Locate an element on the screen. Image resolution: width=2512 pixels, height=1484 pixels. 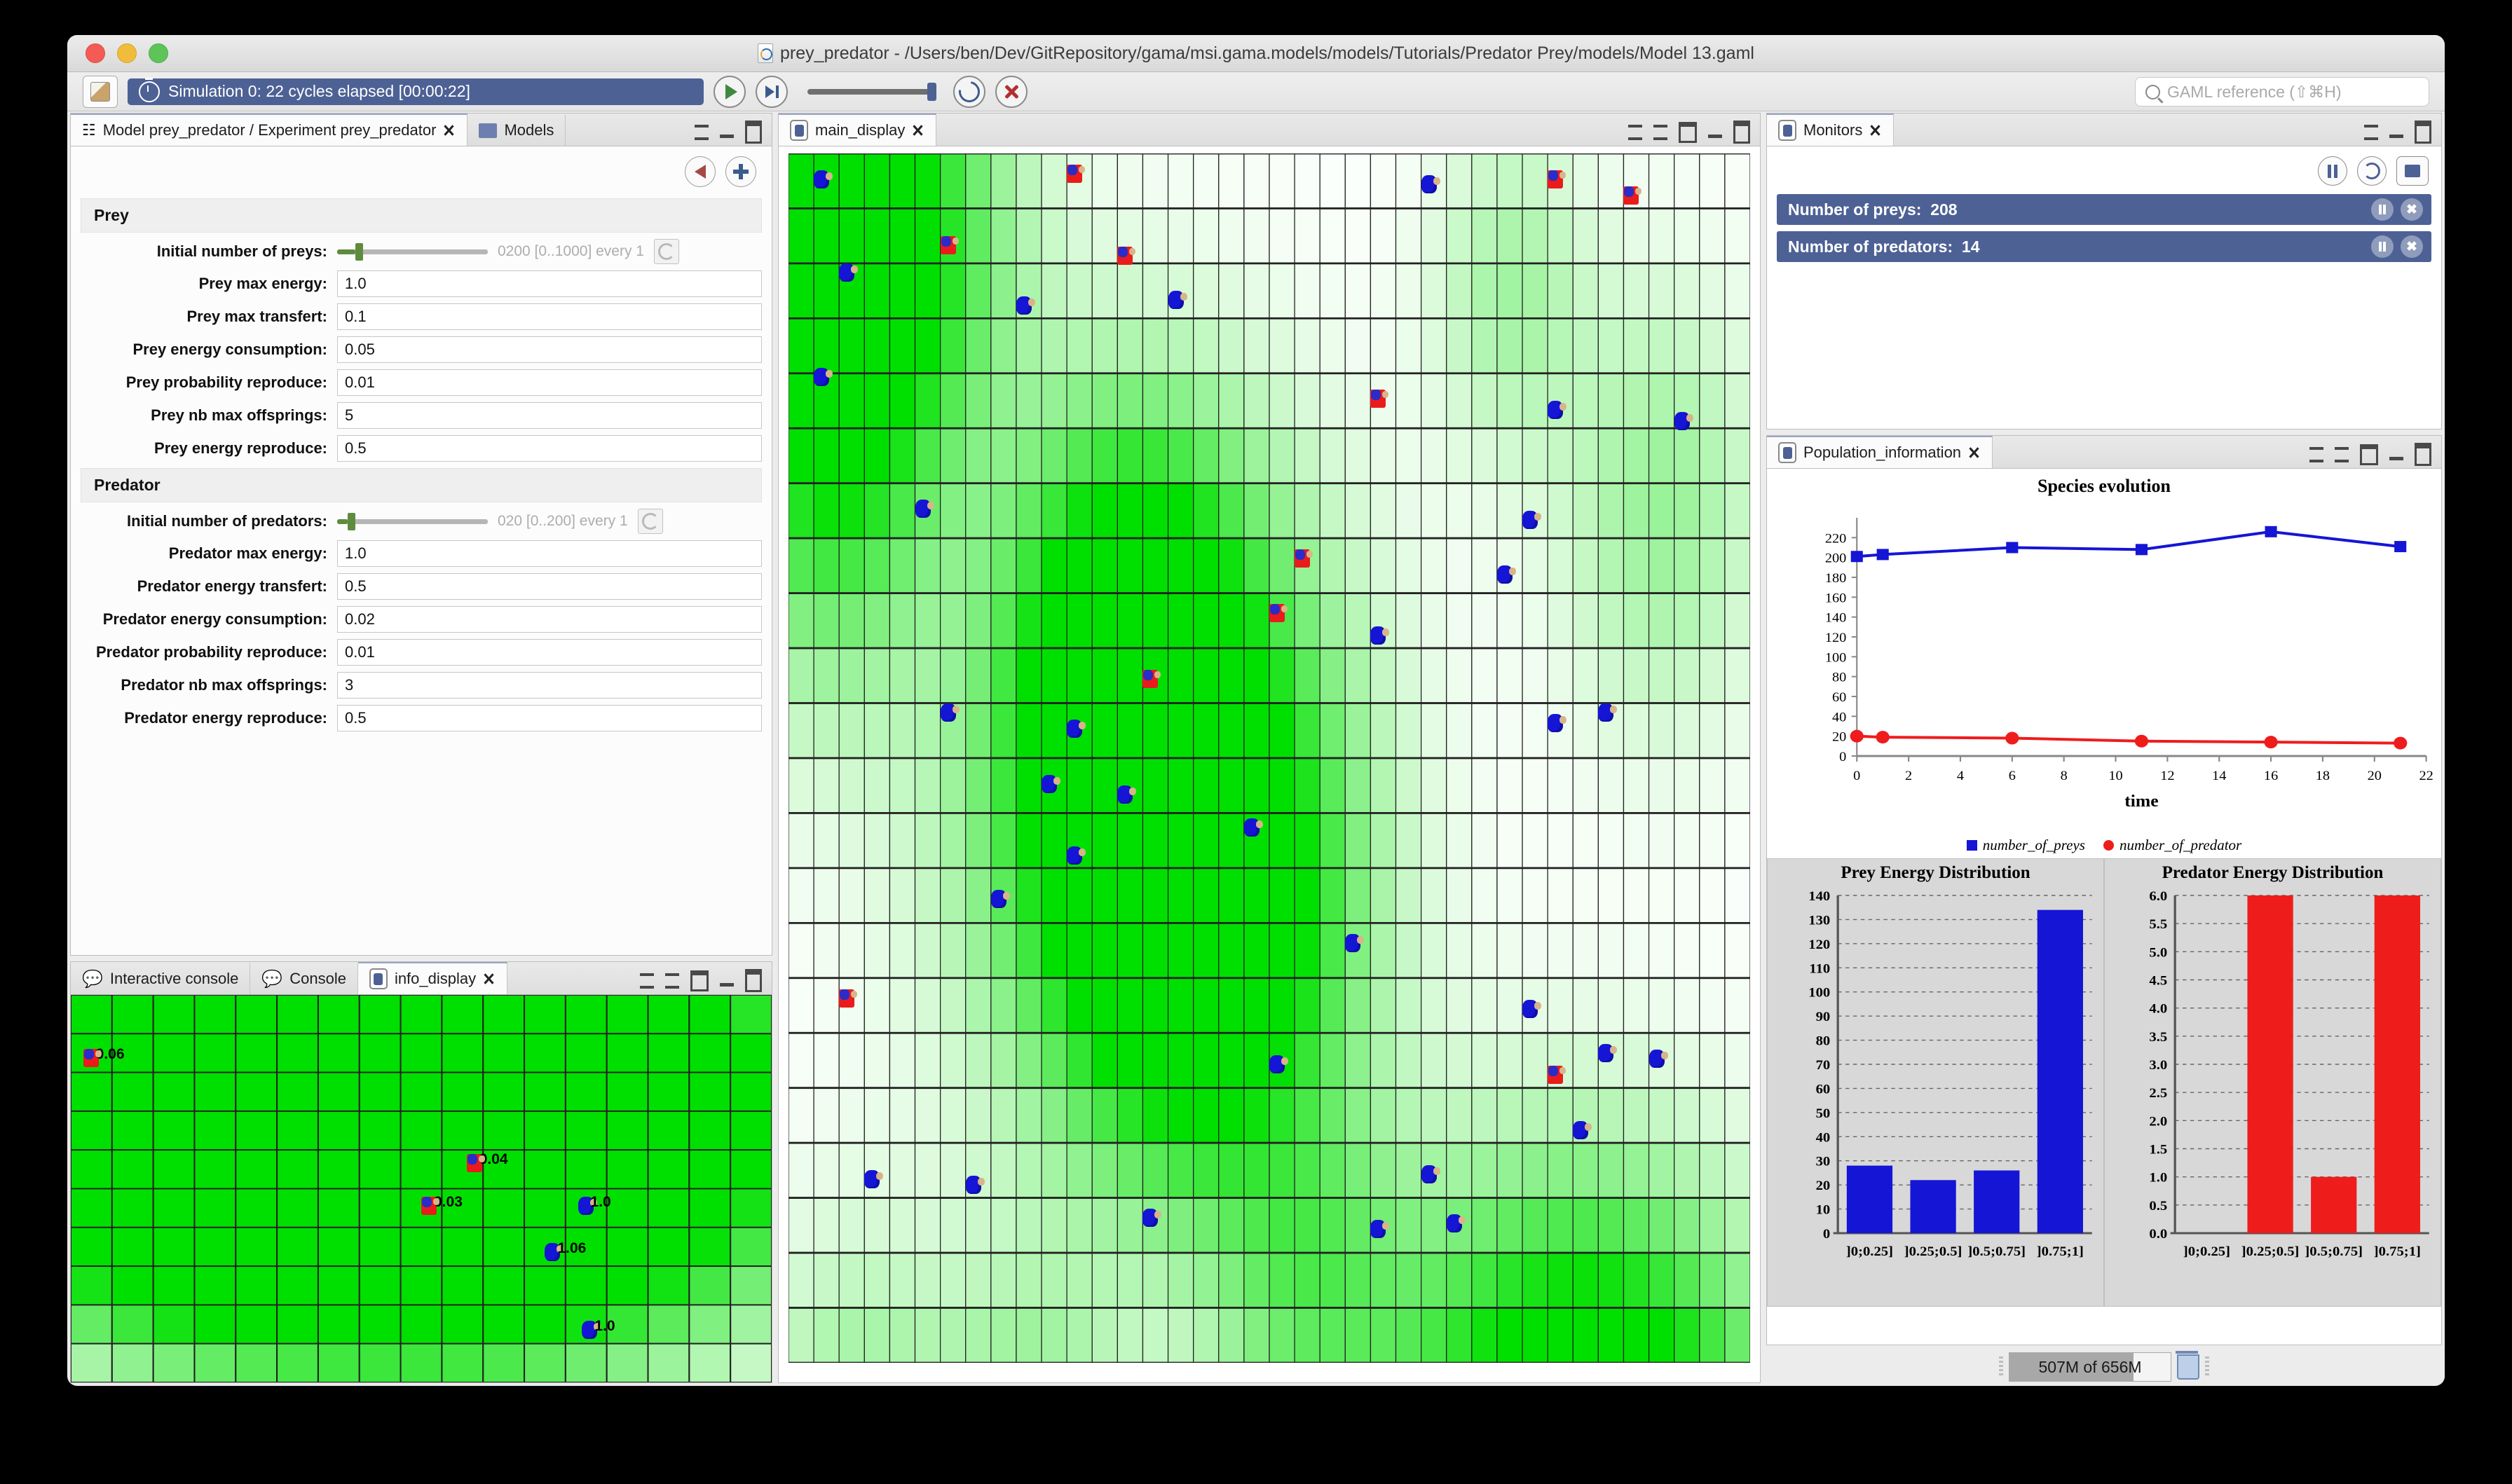
parameter-input: 5 is located at coordinates (549, 415).